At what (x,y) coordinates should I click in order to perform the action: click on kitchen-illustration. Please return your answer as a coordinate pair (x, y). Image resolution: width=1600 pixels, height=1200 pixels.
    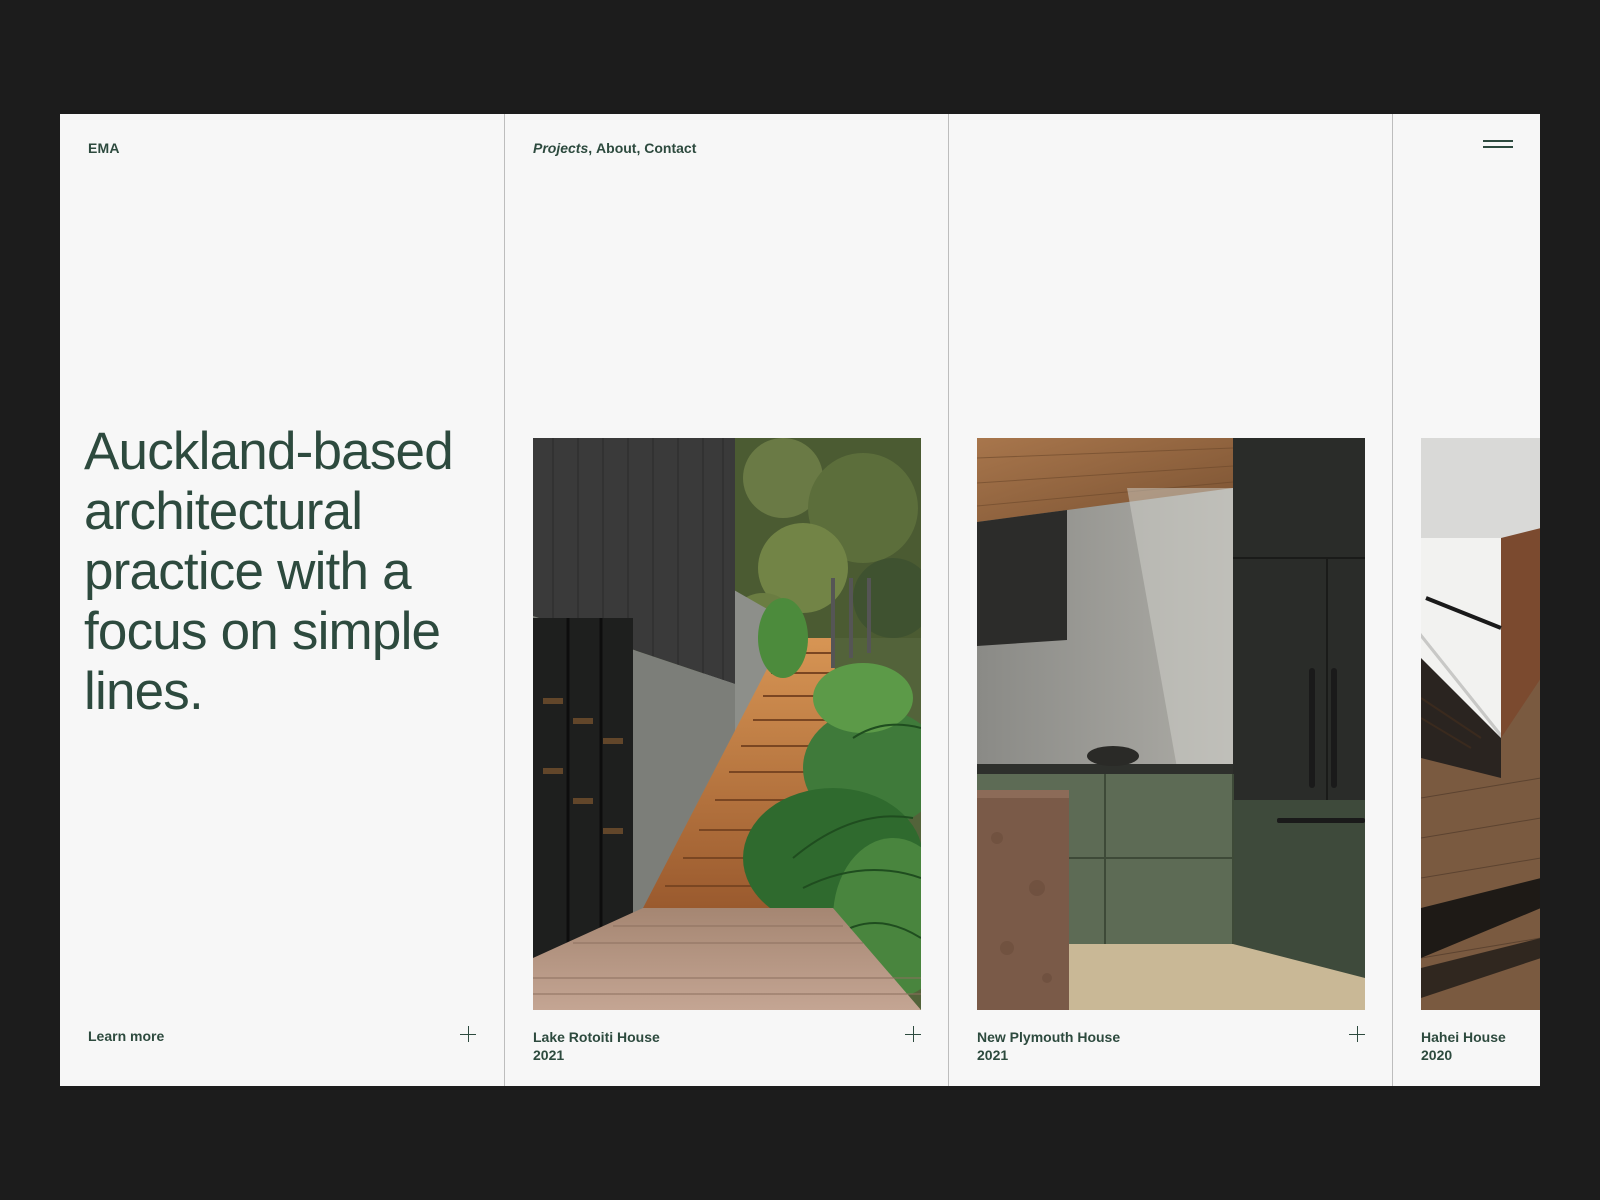
    Looking at the image, I should click on (1171, 724).